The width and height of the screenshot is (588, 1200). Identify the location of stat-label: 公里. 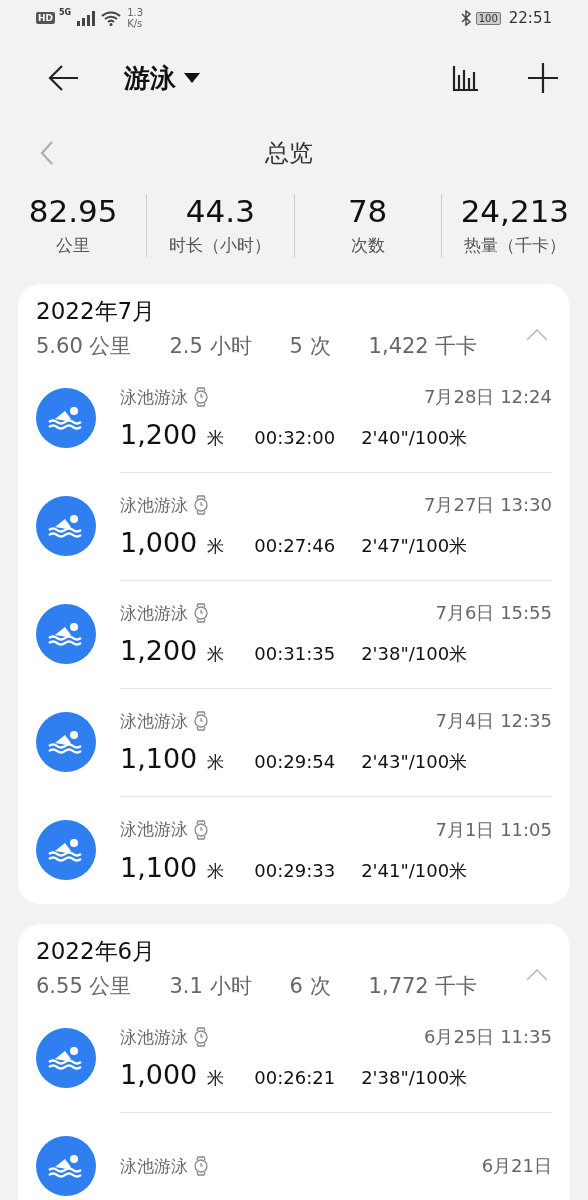
(73, 245).